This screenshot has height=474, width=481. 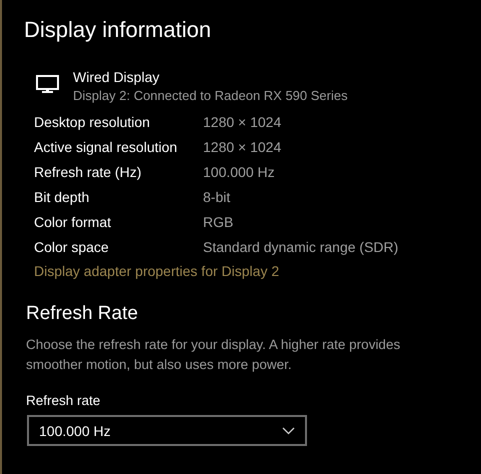 What do you see at coordinates (239, 172) in the screenshot?
I see `property-value: 100.000 Hz` at bounding box center [239, 172].